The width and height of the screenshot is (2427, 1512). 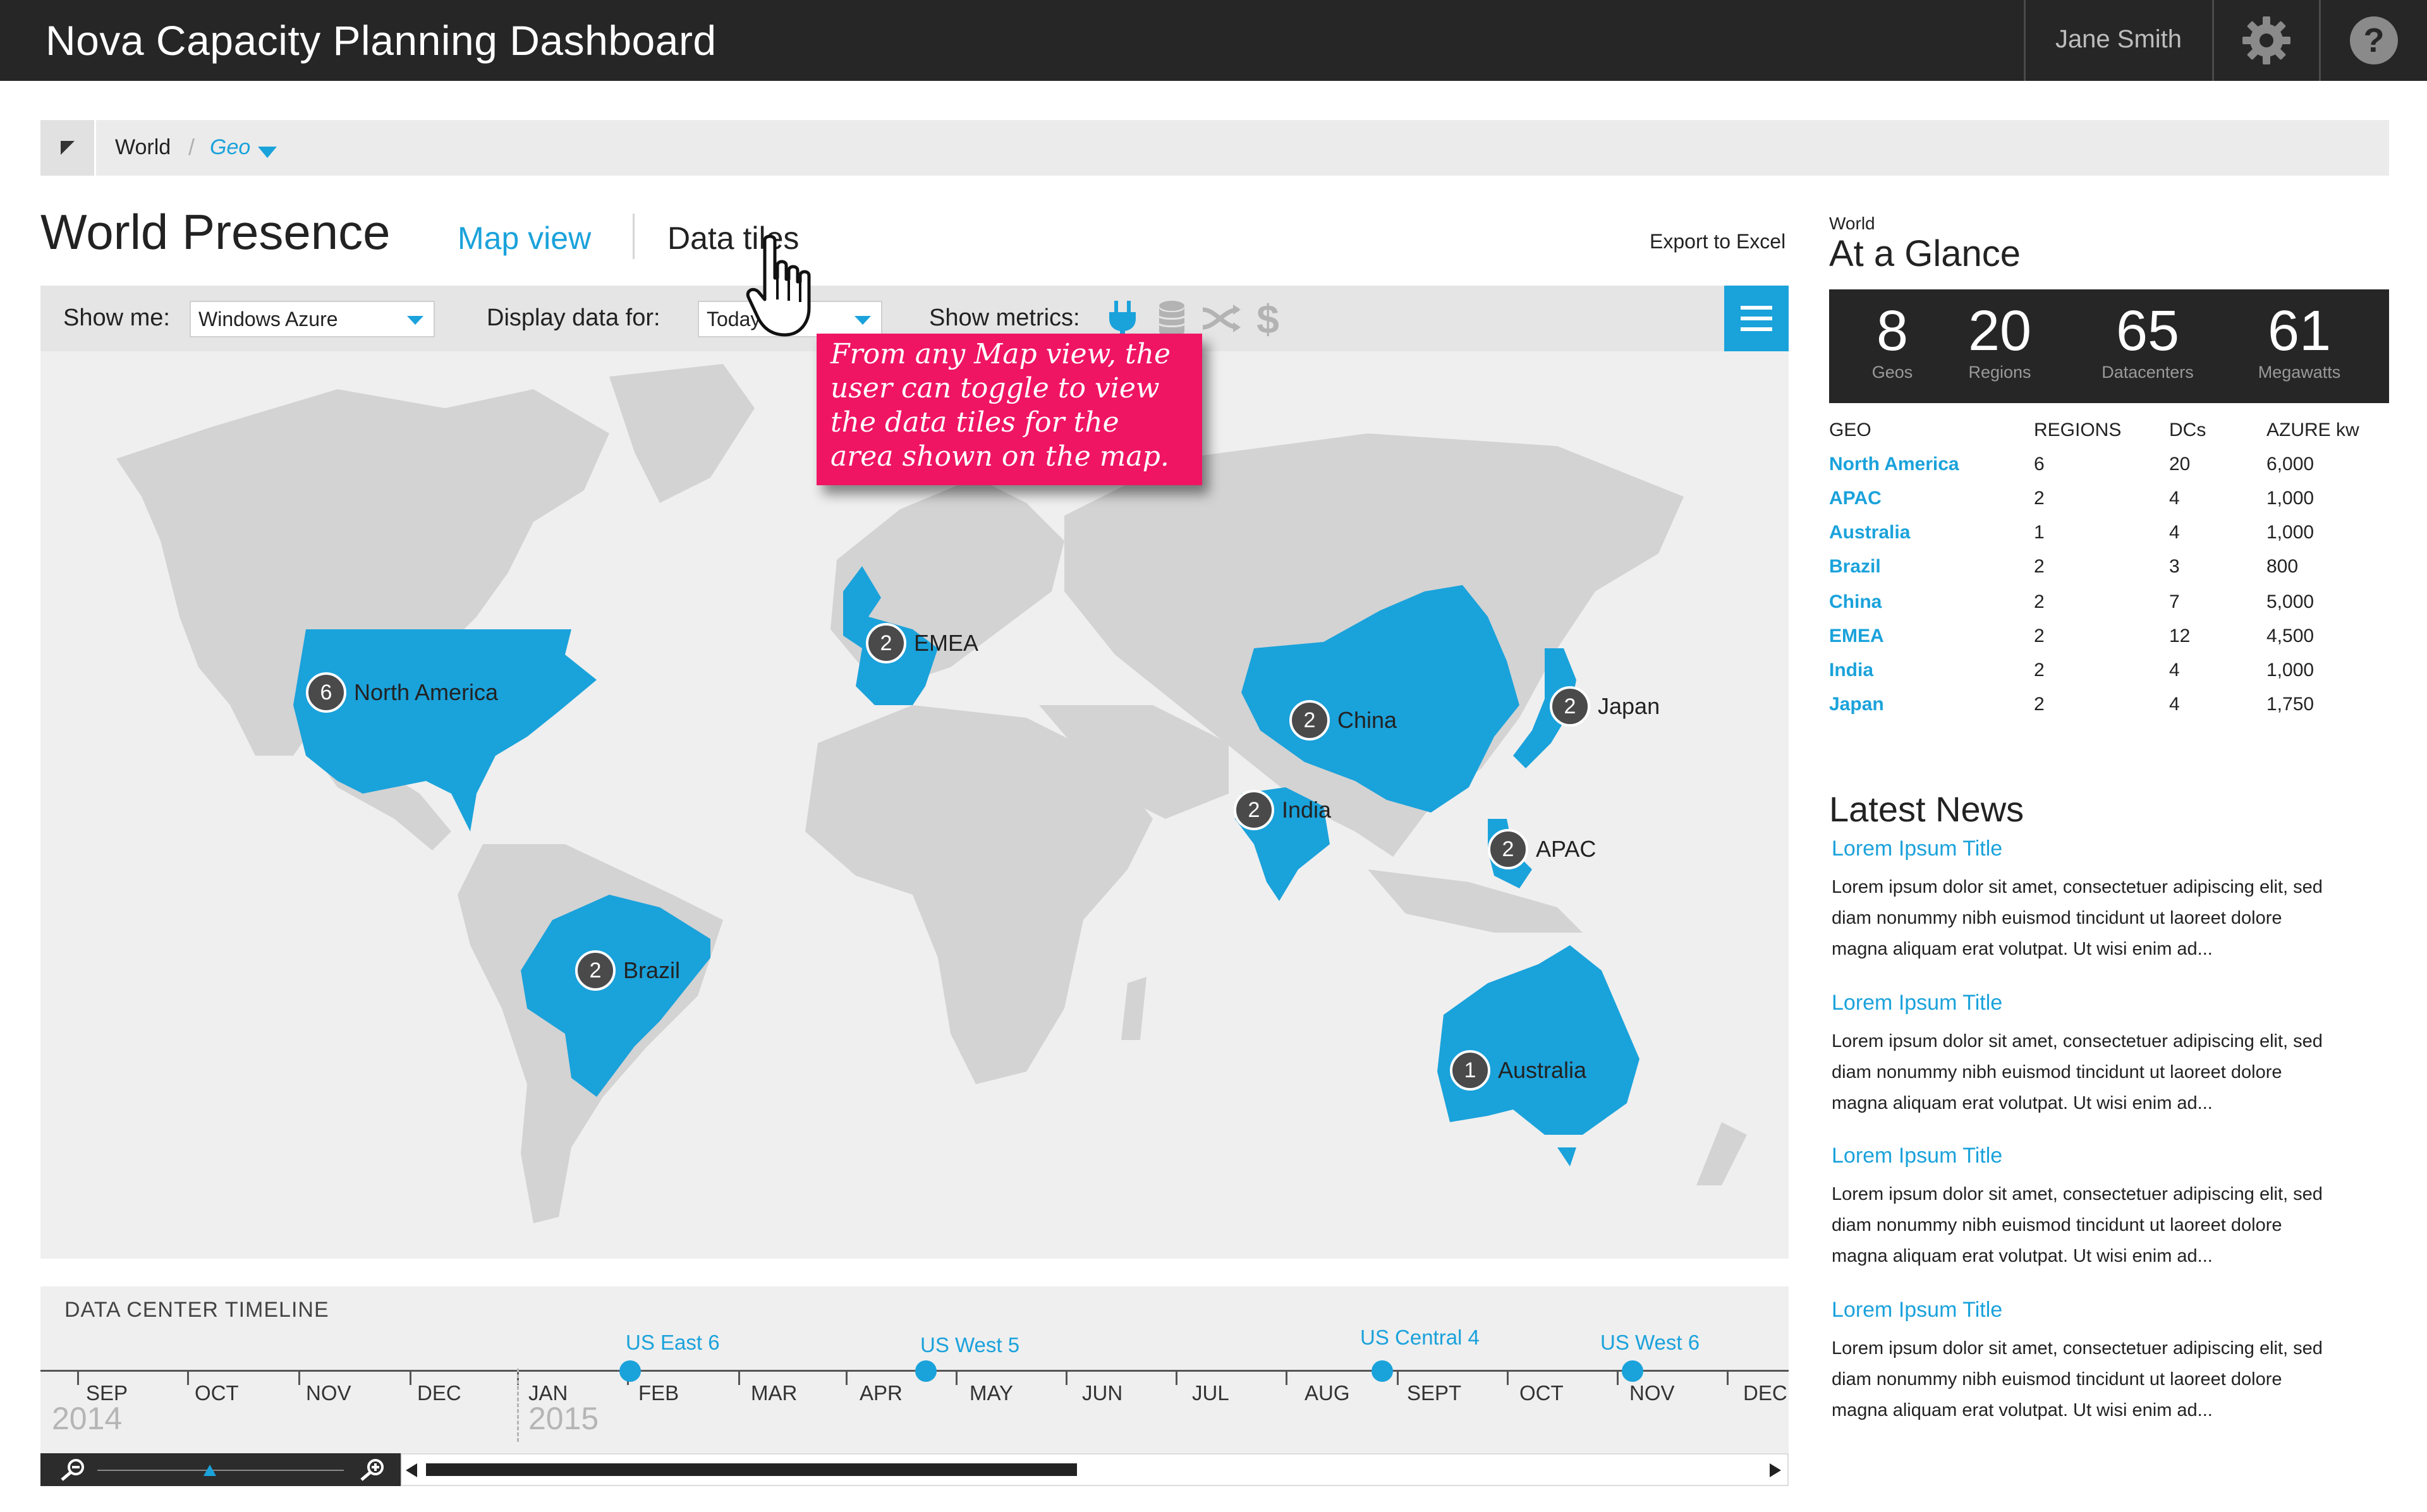 I want to click on menu-button, so click(x=1756, y=318).